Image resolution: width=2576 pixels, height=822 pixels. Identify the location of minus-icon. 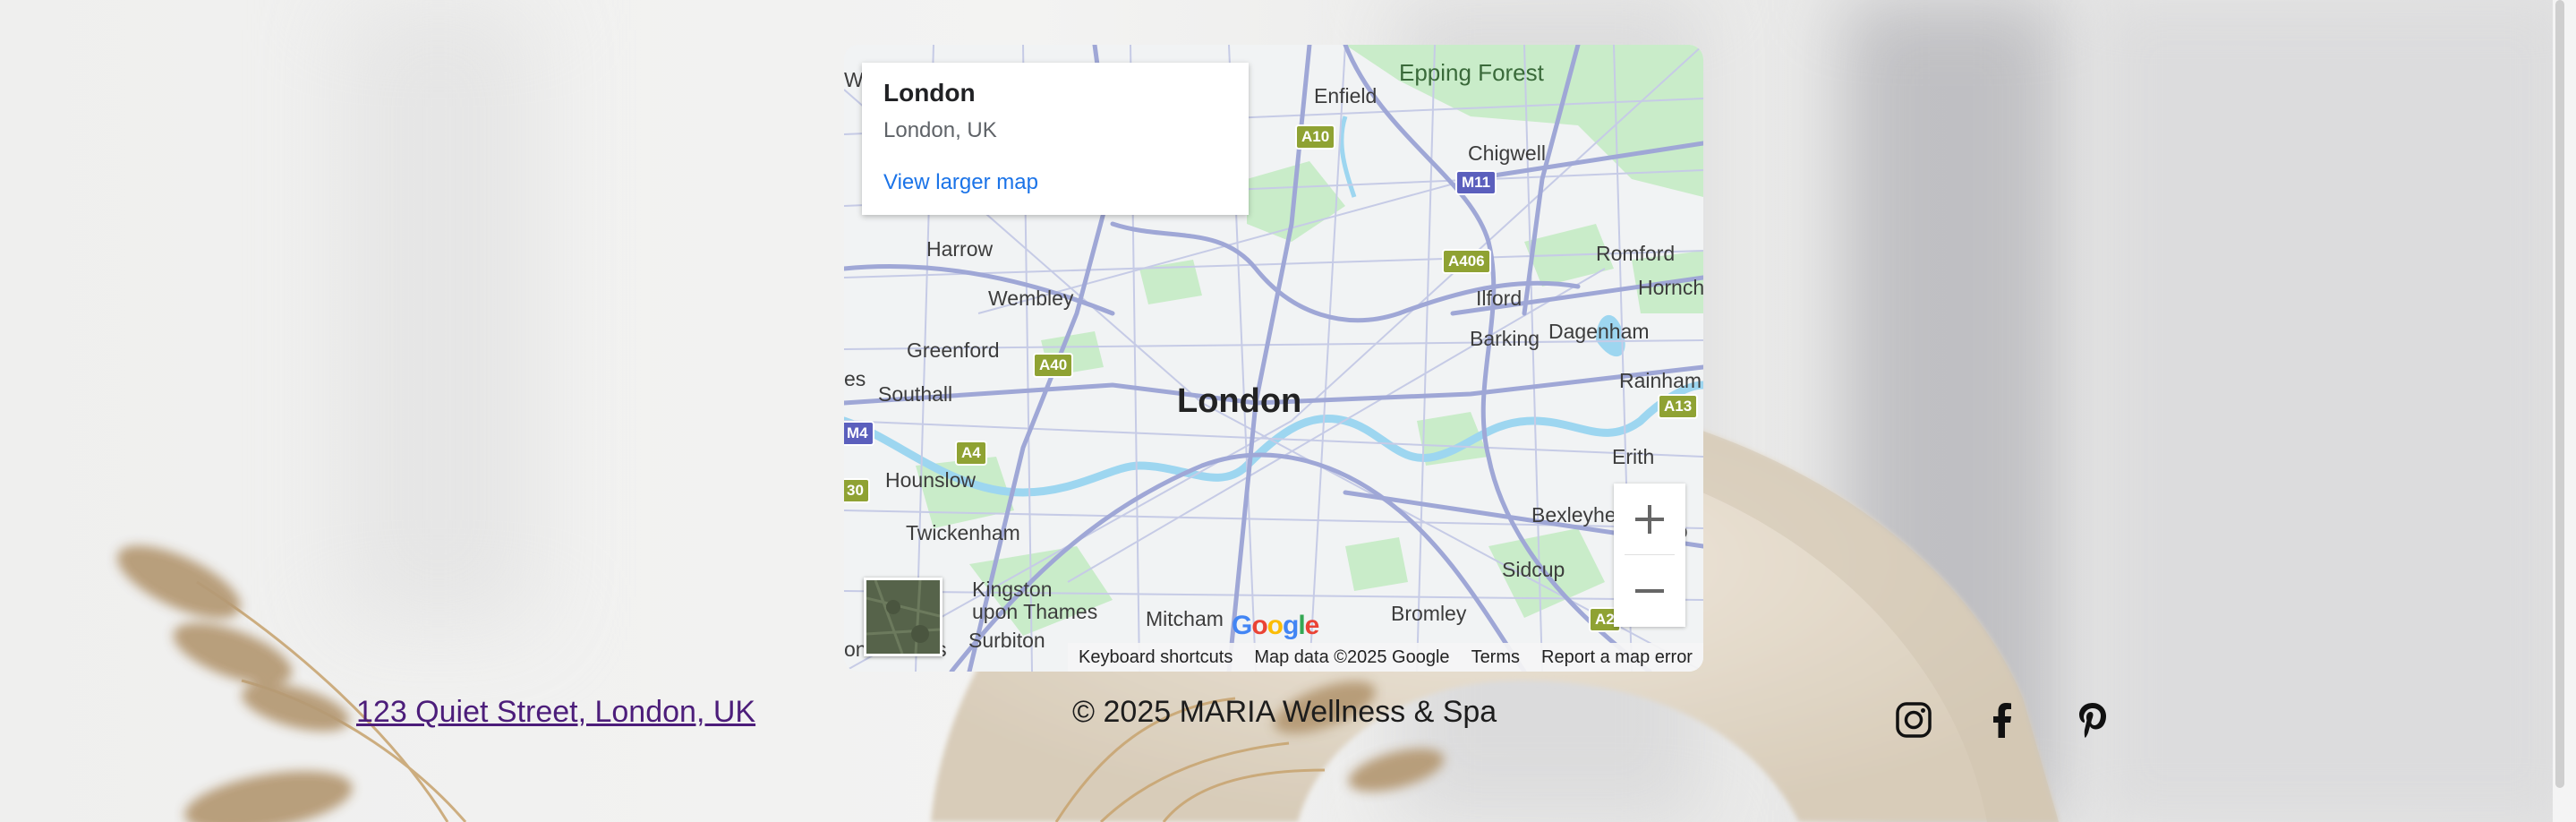
(1649, 591).